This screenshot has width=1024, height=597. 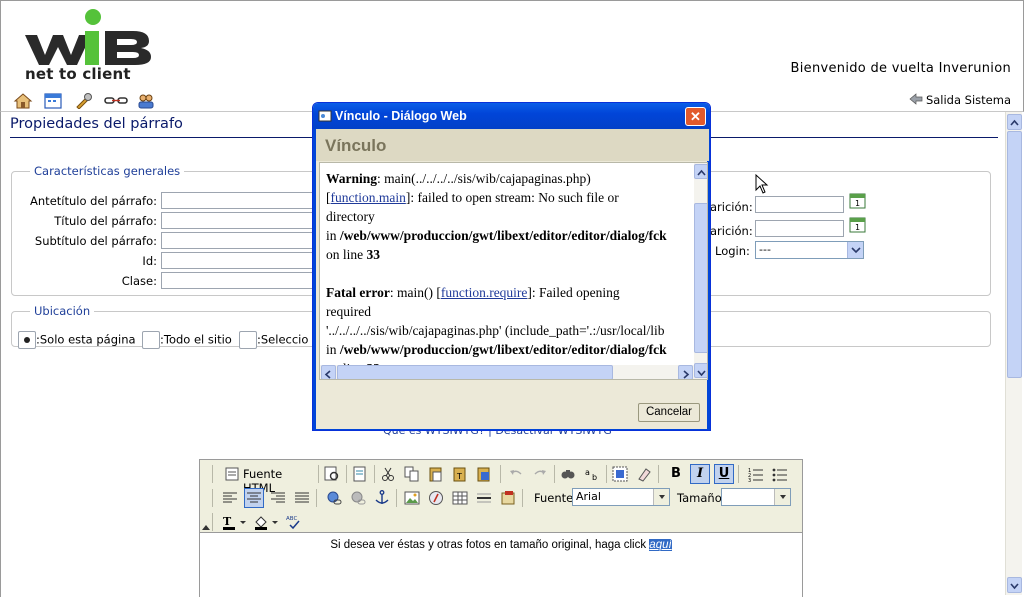 What do you see at coordinates (149, 261) in the screenshot?
I see `id-label: Id:` at bounding box center [149, 261].